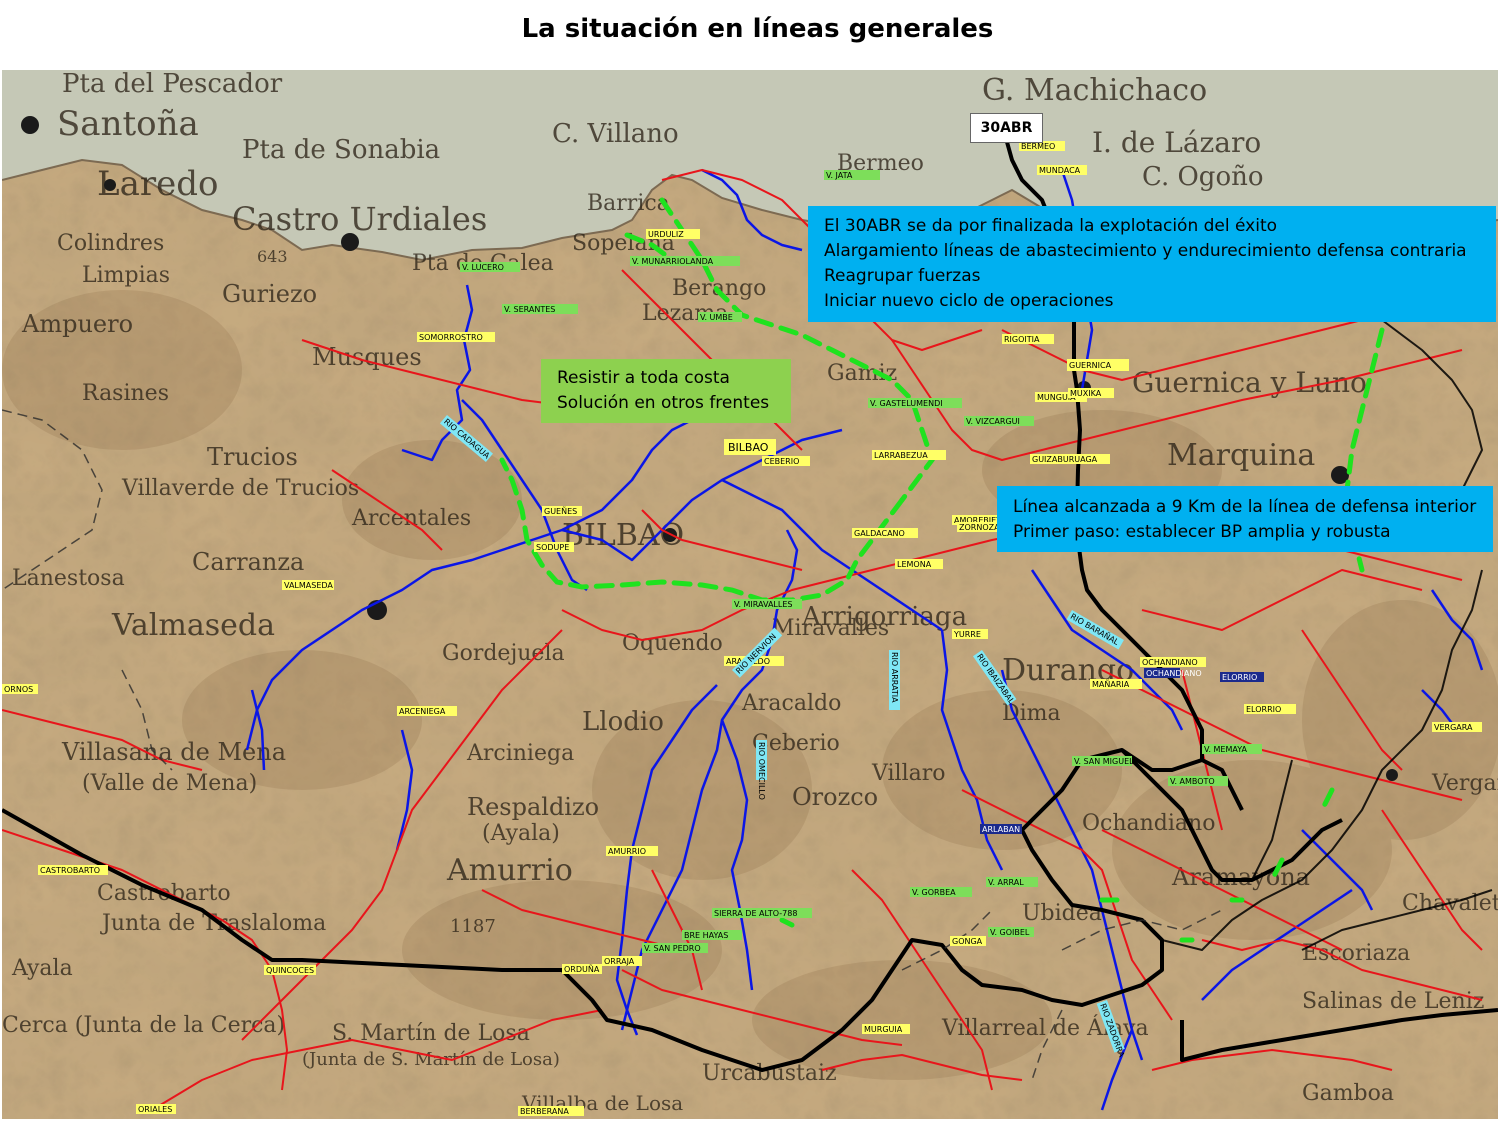 The height and width of the screenshot is (1121, 1500). What do you see at coordinates (431, 1059) in the screenshot?
I see `place-name: (Junta de S. Martín de Losa)` at bounding box center [431, 1059].